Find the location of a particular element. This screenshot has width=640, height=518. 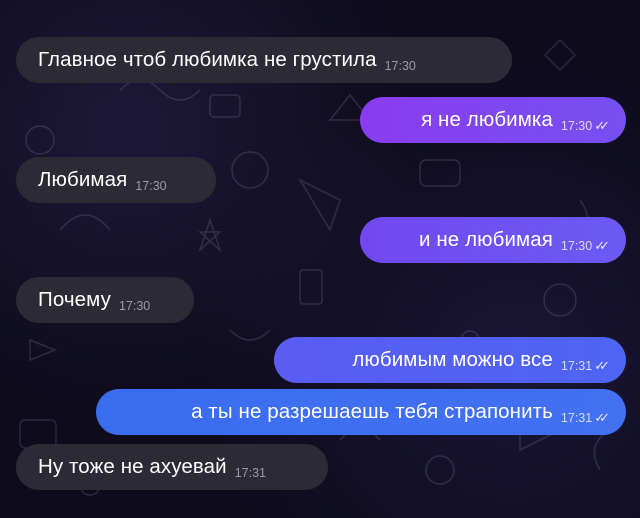

message-text: а ты не разрешаешь тебя страпонить is located at coordinates (372, 411).